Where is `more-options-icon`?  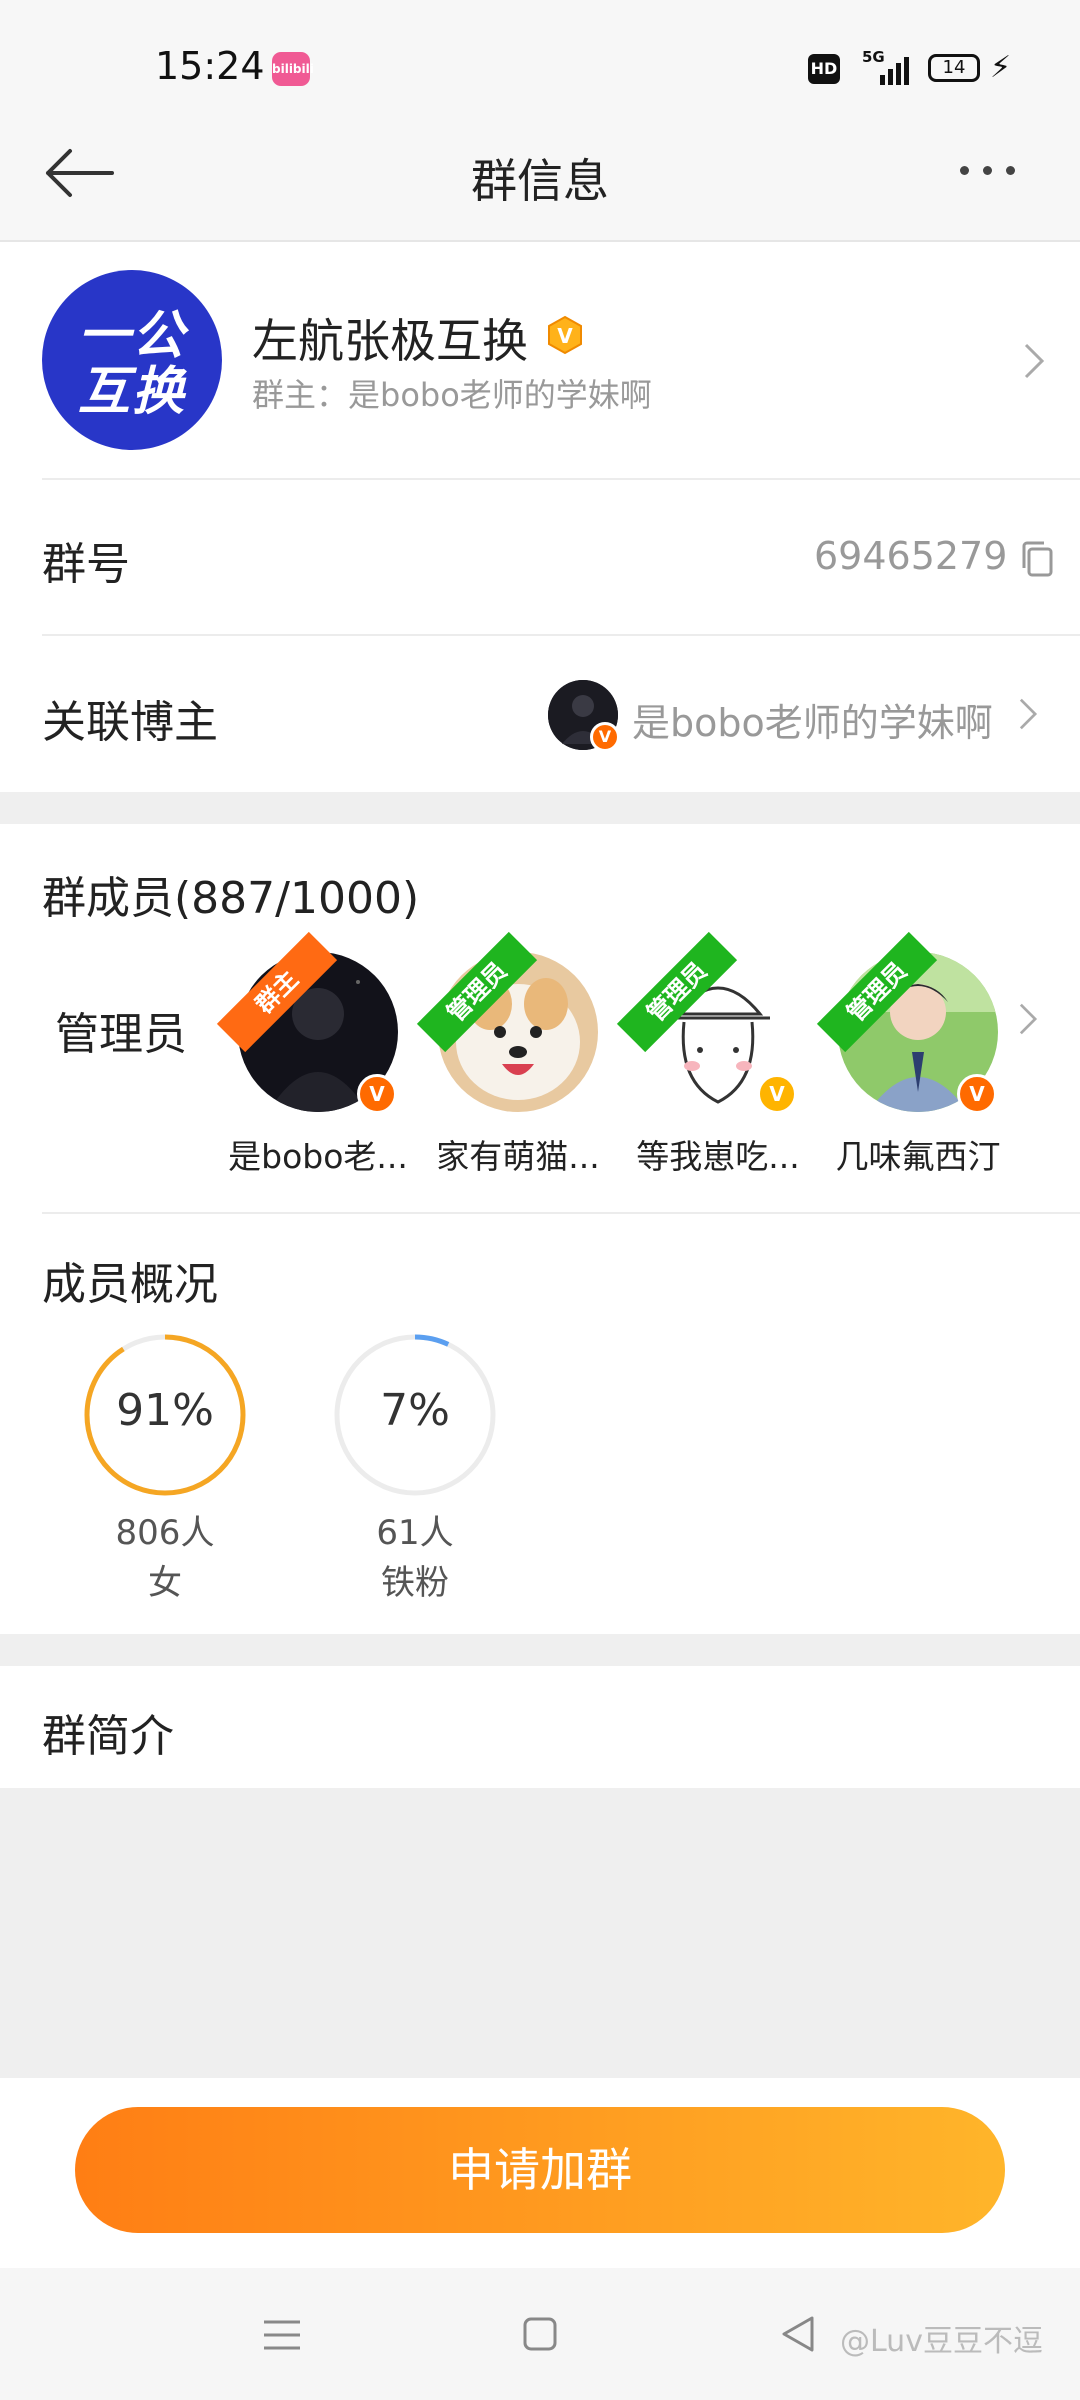 more-options-icon is located at coordinates (1000, 175).